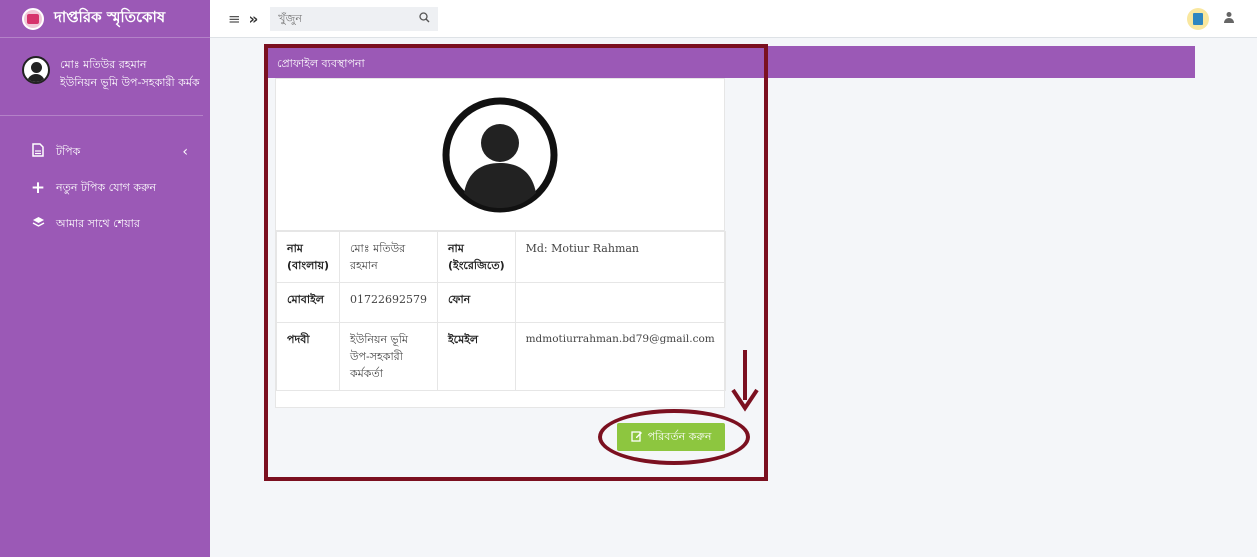 This screenshot has height=557, width=1257. I want to click on annotation-ellipse, so click(674, 437).